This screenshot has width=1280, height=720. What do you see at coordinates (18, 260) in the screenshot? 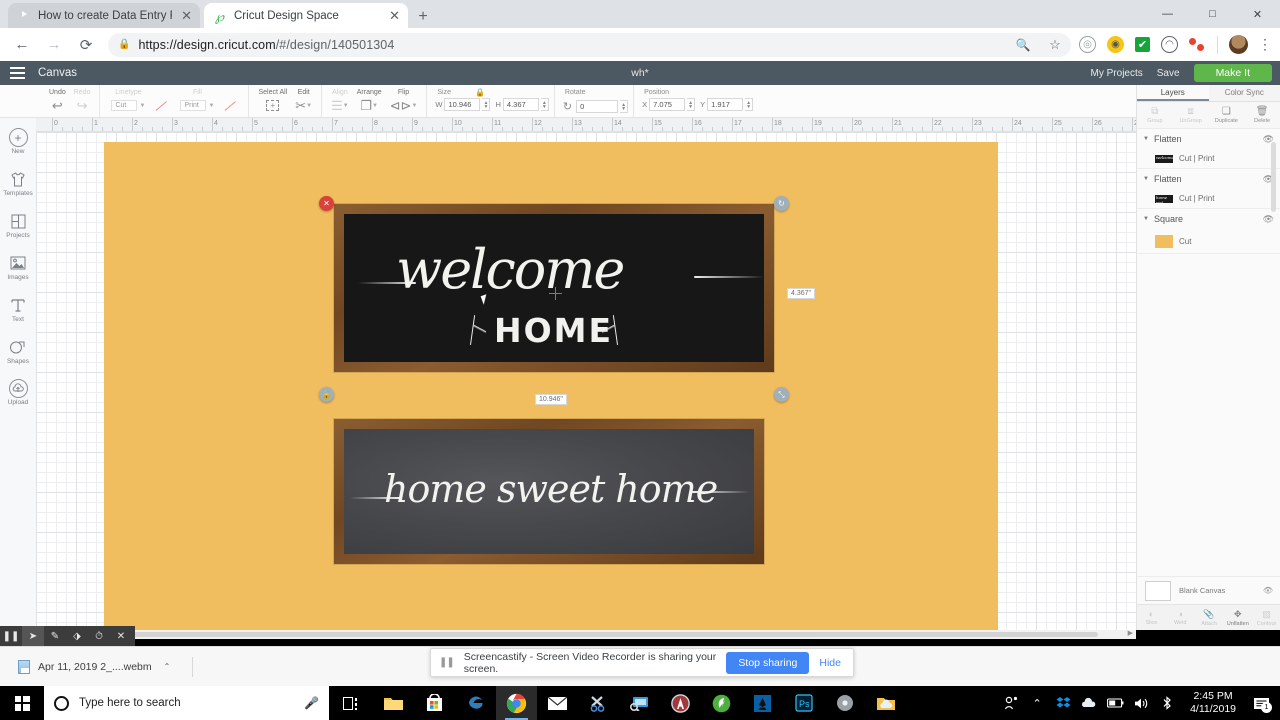
I see `sidebar-item-images: Images` at bounding box center [18, 260].